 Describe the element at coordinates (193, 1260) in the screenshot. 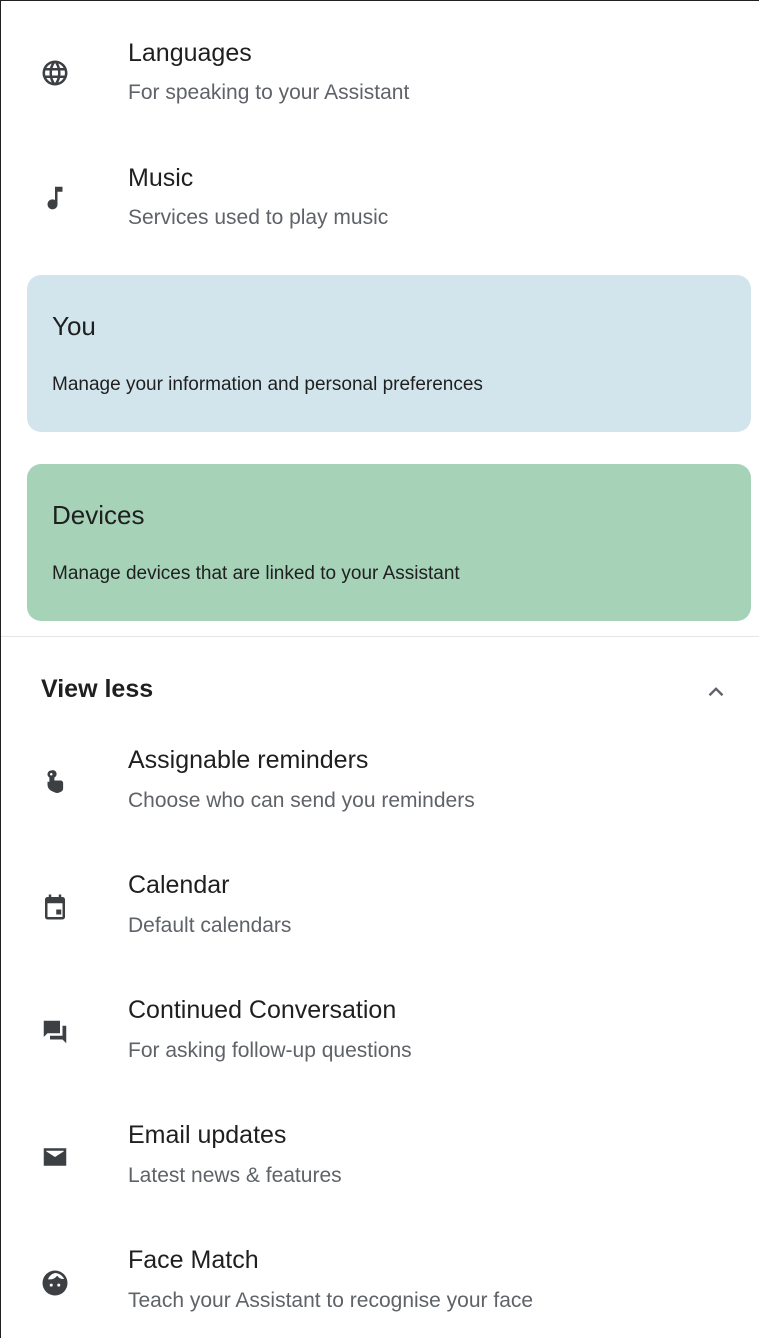

I see `setting-title: Face Match` at that location.